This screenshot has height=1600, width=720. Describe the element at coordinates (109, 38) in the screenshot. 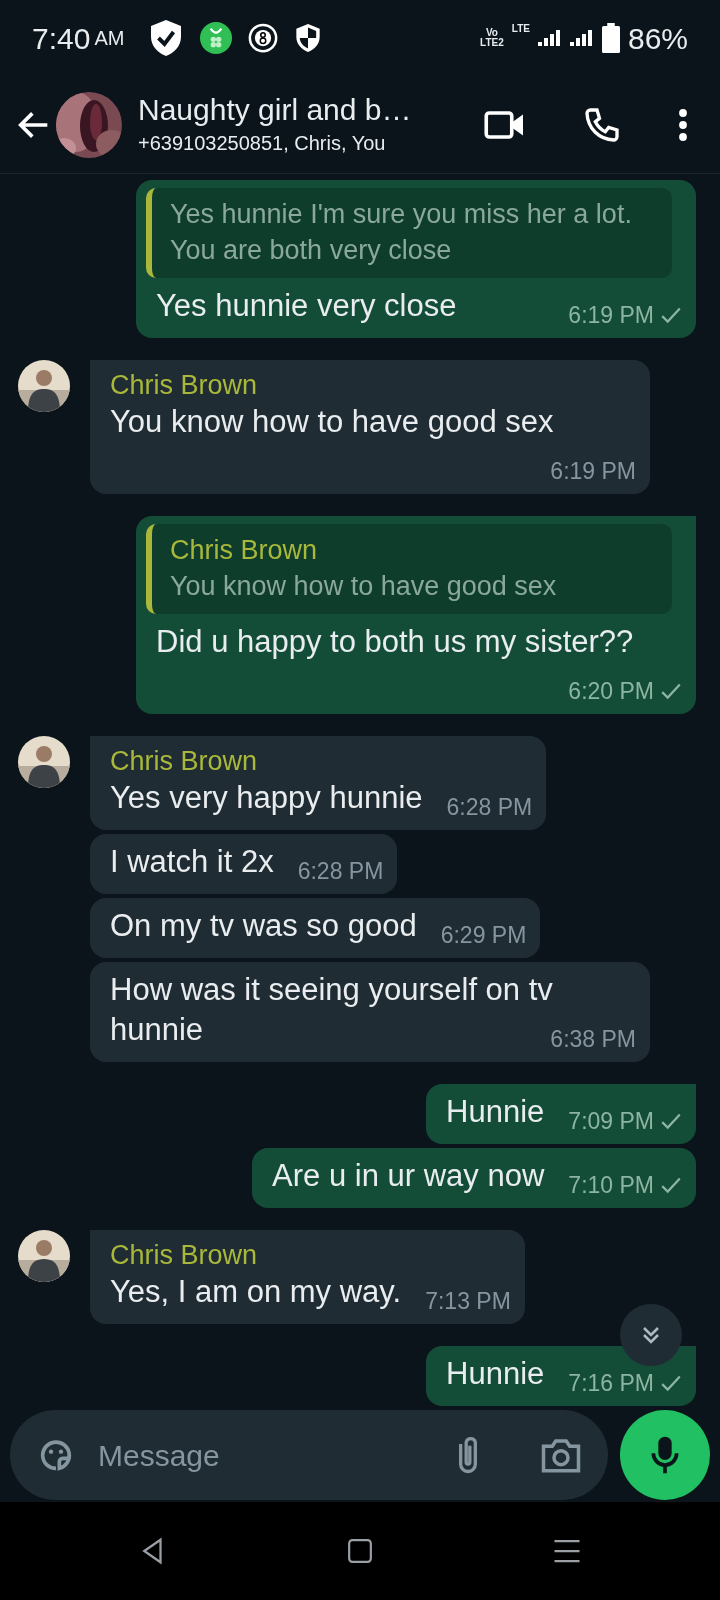

I see `clock-meridiem: AM` at that location.